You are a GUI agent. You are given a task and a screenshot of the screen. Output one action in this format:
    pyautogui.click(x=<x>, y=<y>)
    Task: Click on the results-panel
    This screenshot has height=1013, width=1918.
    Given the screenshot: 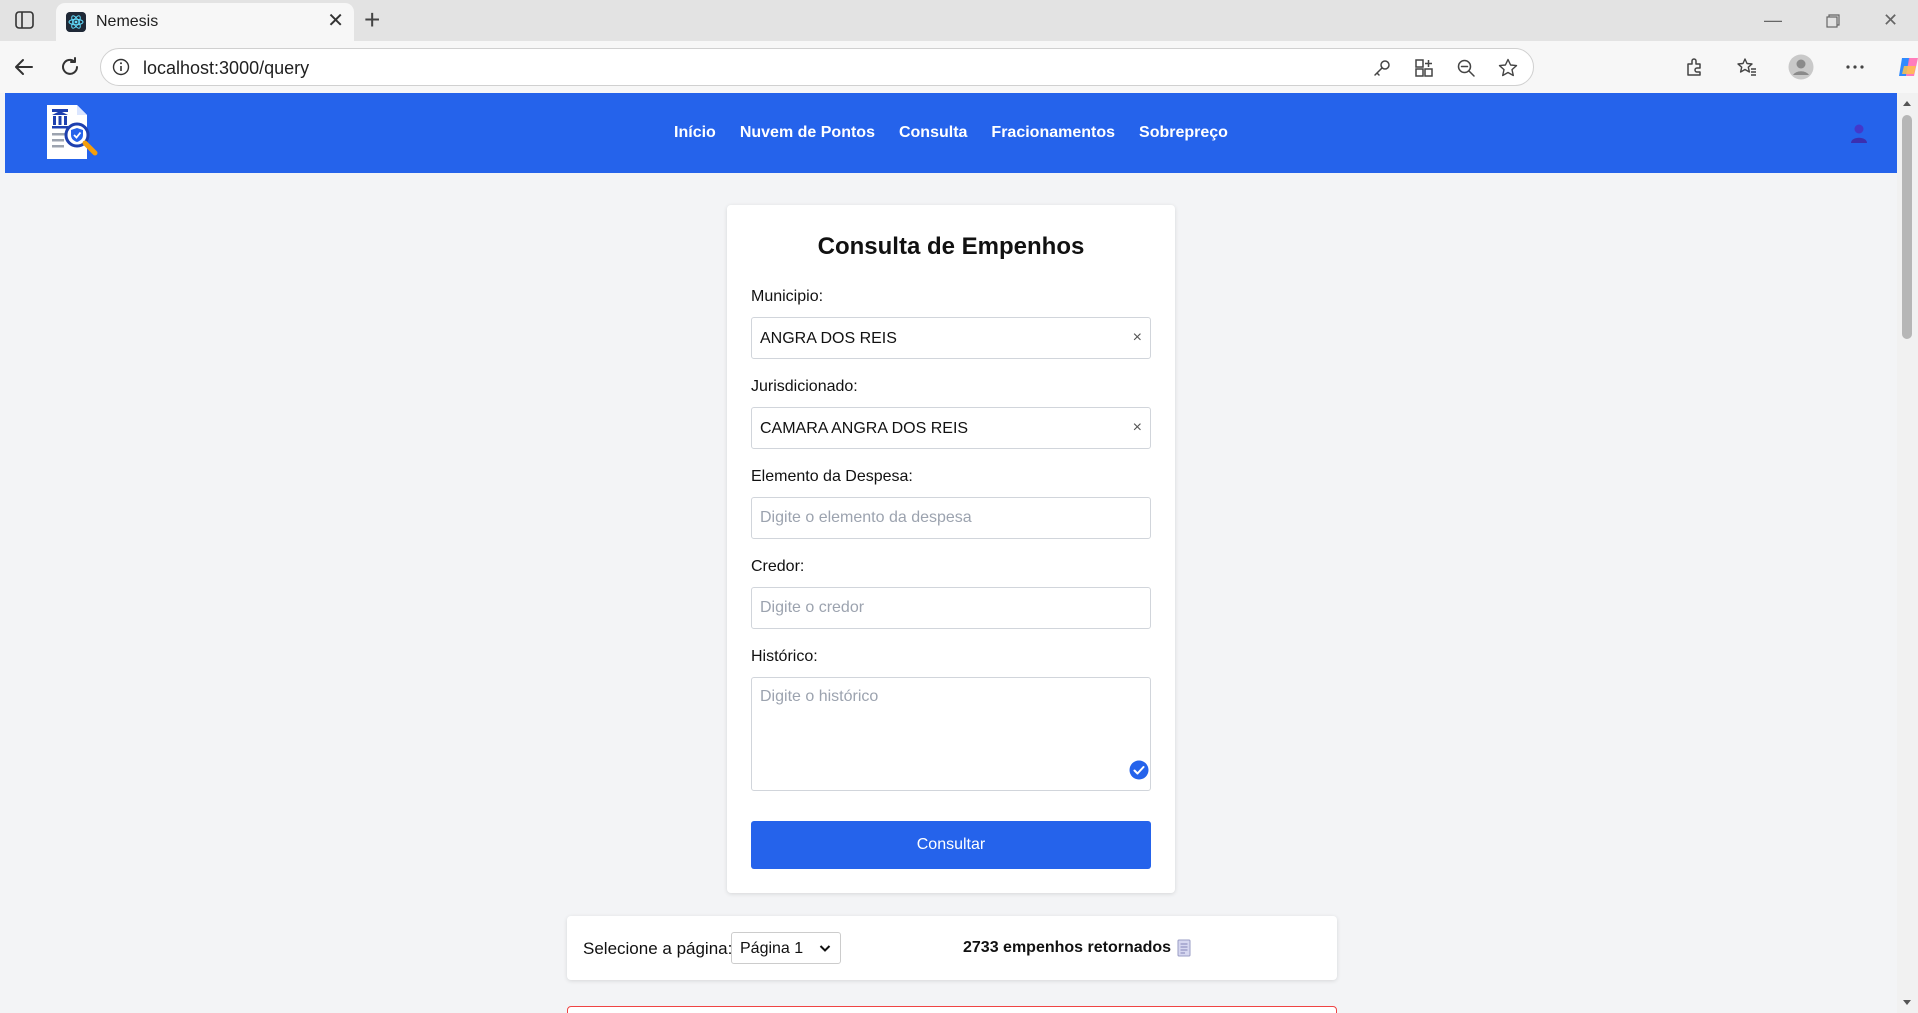 What is the action you would take?
    pyautogui.click(x=952, y=1009)
    